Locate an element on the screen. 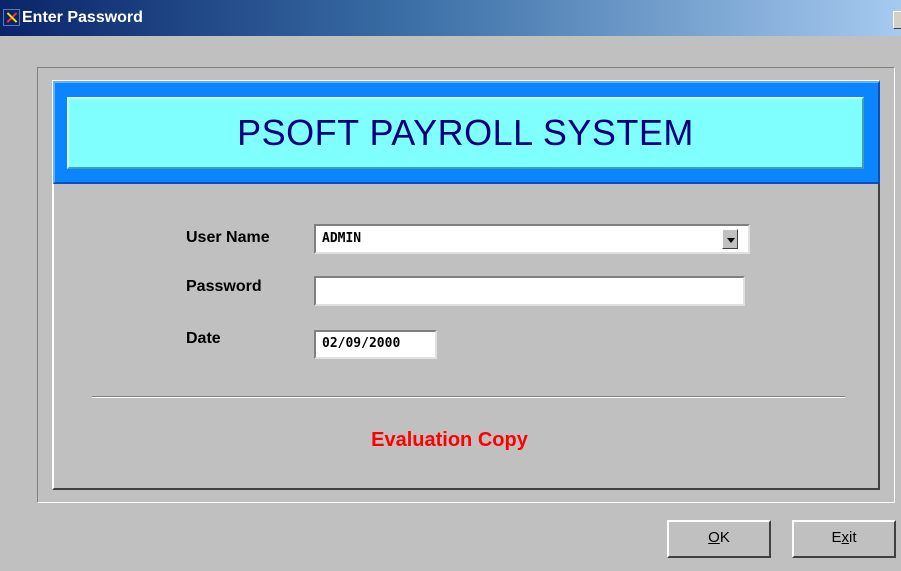  date-field: 02/09/2000 is located at coordinates (375, 344).